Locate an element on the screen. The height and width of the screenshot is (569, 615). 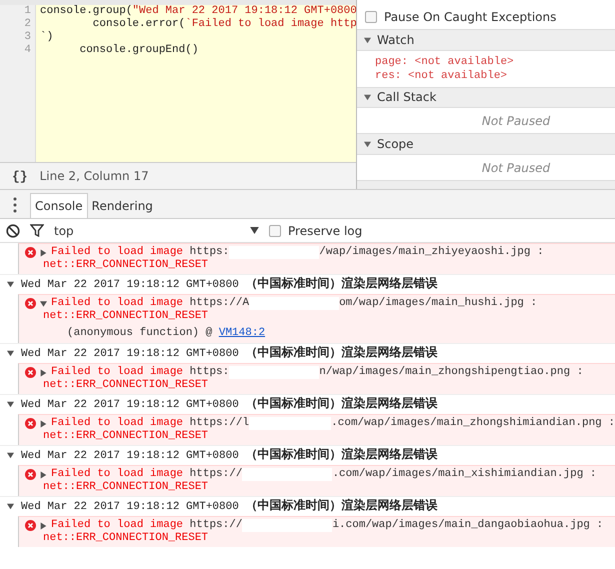
cursor-position: Line 2, Column 17 is located at coordinates (94, 176).